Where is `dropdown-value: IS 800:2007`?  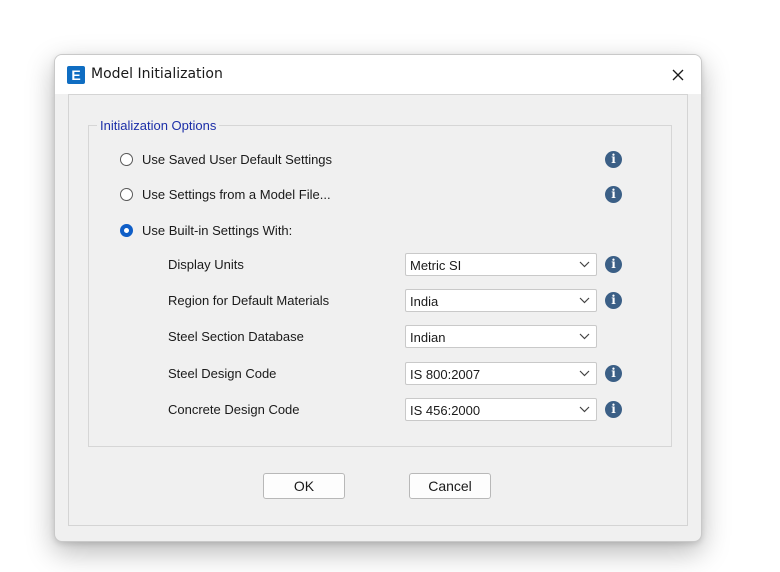
dropdown-value: IS 800:2007 is located at coordinates (445, 374).